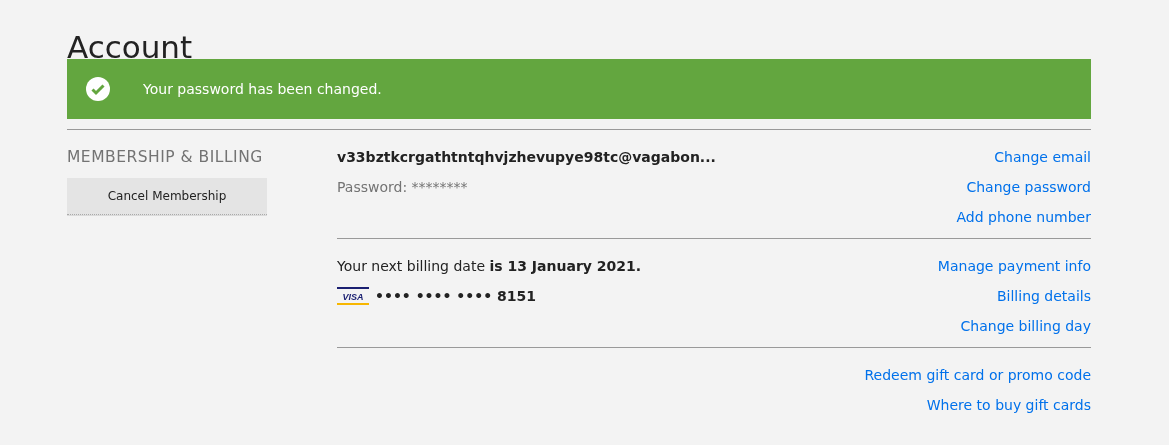 This screenshot has width=1169, height=445. Describe the element at coordinates (130, 43) in the screenshot. I see `page-title: Account` at that location.